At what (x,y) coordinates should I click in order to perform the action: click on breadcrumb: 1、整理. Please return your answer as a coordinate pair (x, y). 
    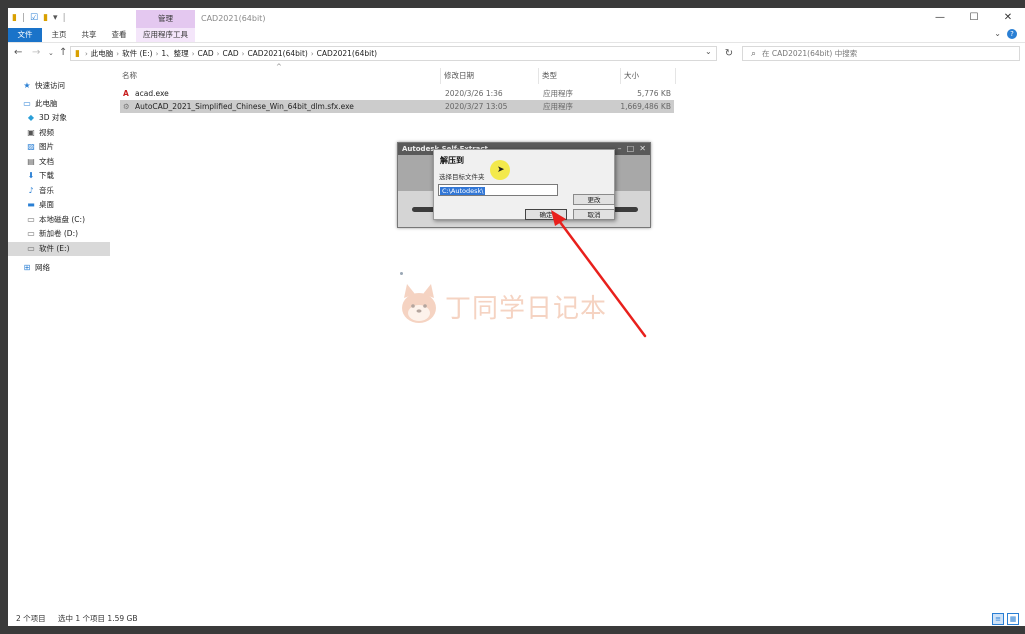
    Looking at the image, I should click on (174, 53).